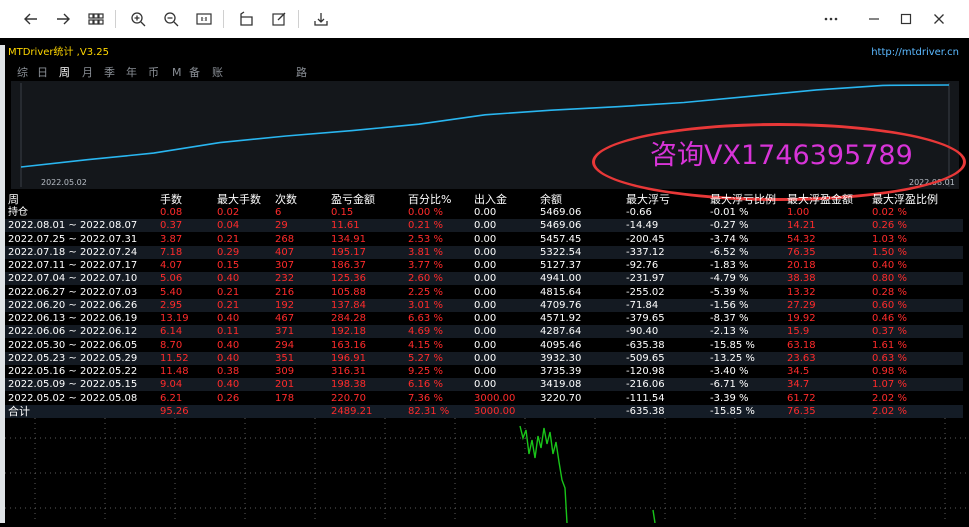  I want to click on cell: -92.76, so click(642, 265).